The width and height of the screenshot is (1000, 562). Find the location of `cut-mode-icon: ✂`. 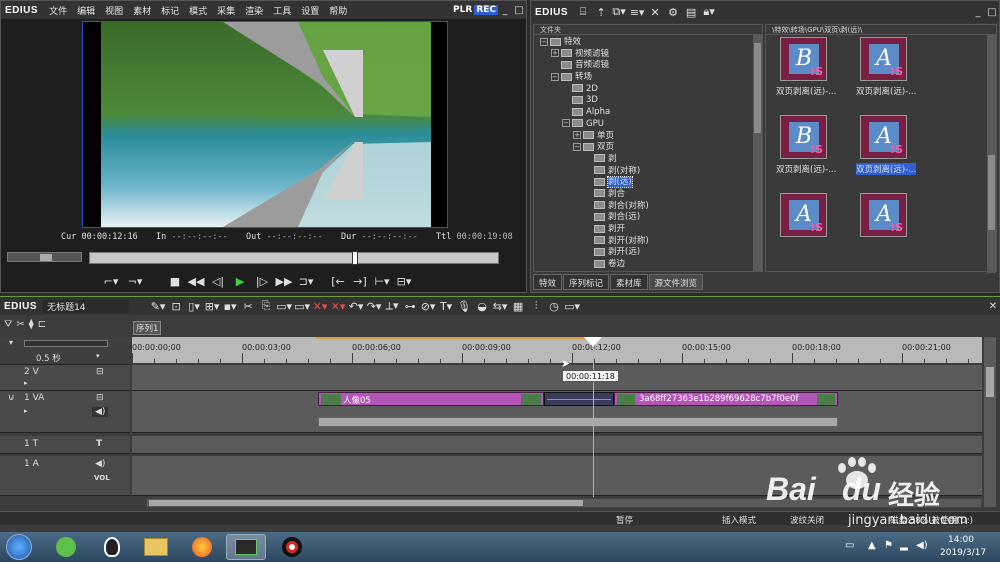

cut-mode-icon: ✂ is located at coordinates (20, 327).